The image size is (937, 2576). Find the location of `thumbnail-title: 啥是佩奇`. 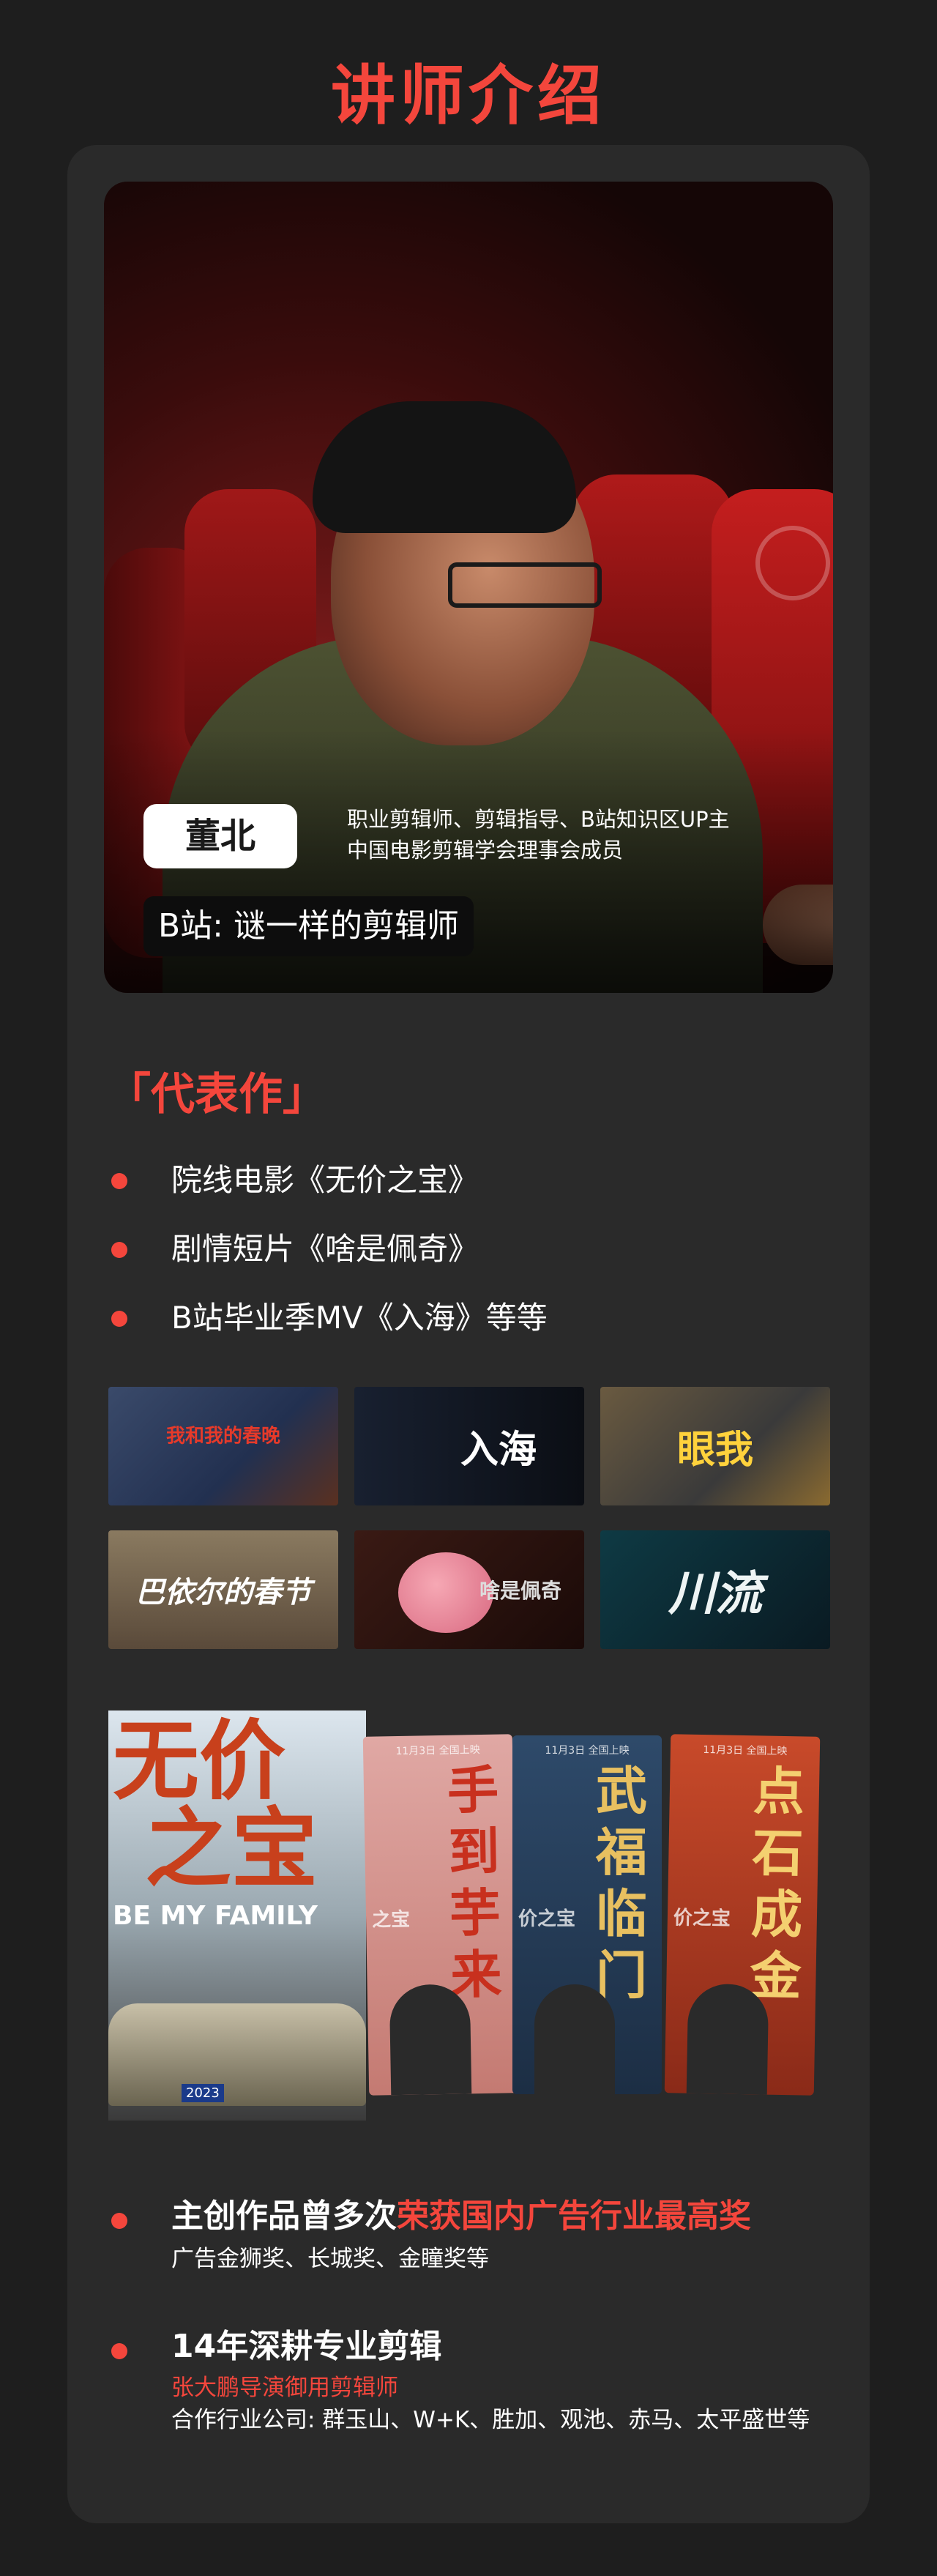

thumbnail-title: 啥是佩奇 is located at coordinates (520, 1591).